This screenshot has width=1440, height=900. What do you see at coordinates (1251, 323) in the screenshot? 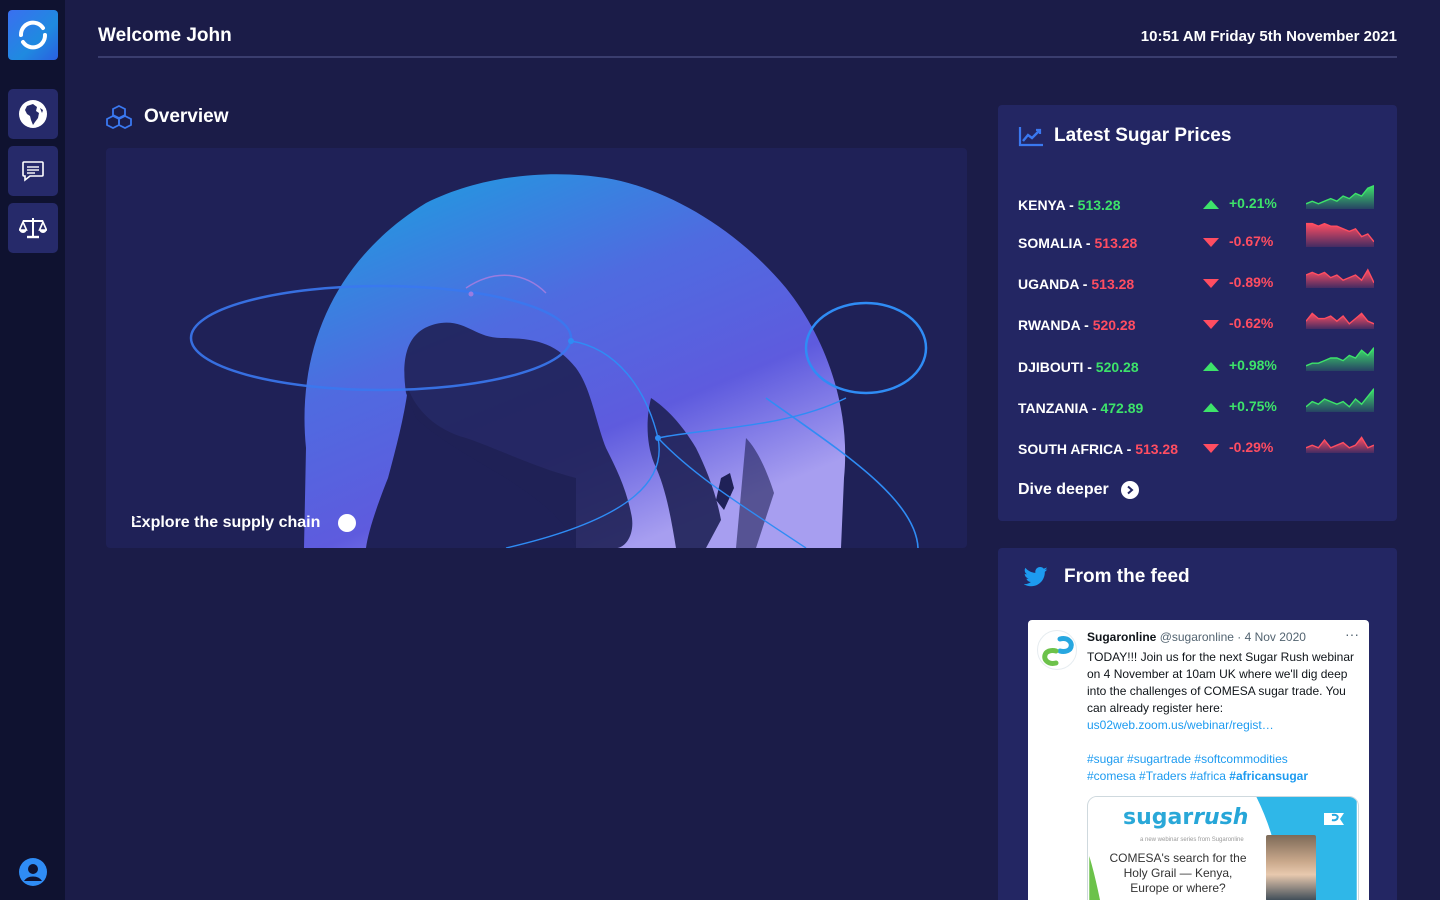
I see `price-change: -0.62%` at bounding box center [1251, 323].